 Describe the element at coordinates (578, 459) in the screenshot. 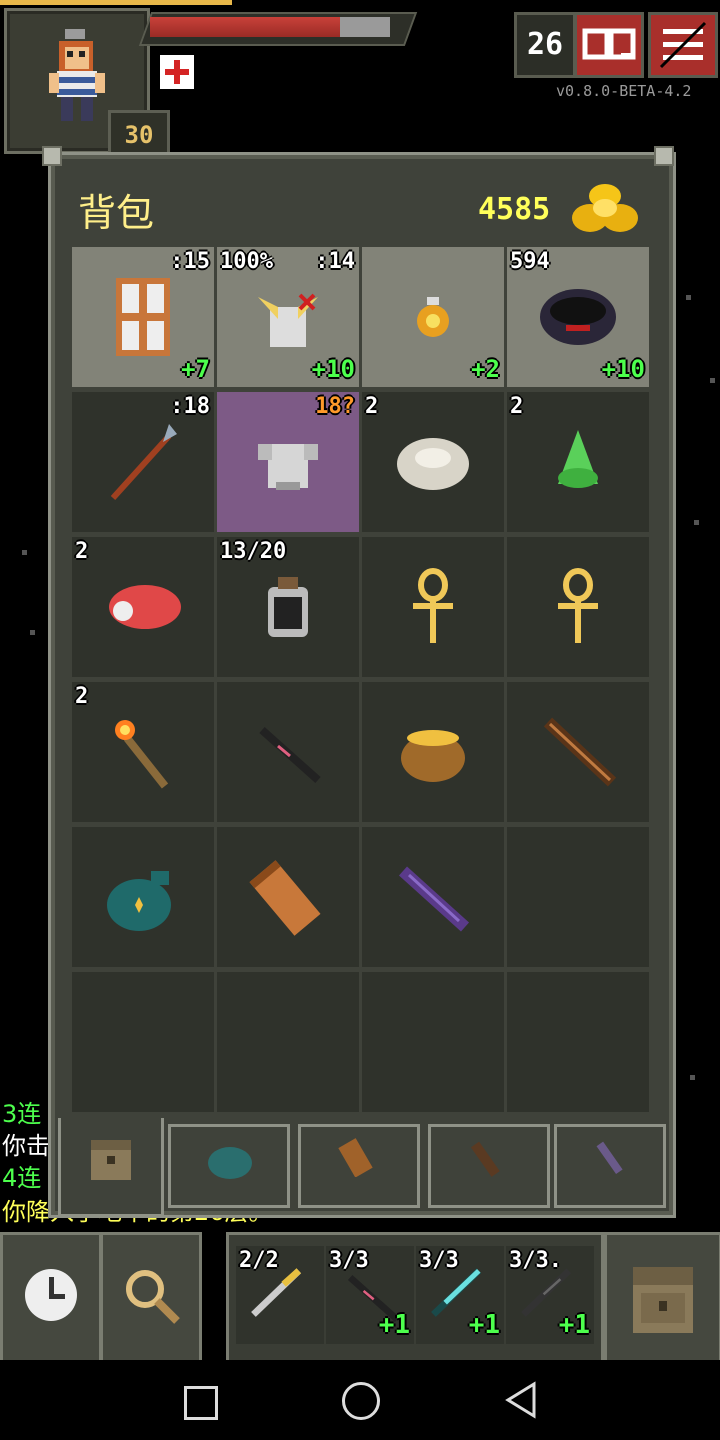

I see `green-seed-icon` at that location.